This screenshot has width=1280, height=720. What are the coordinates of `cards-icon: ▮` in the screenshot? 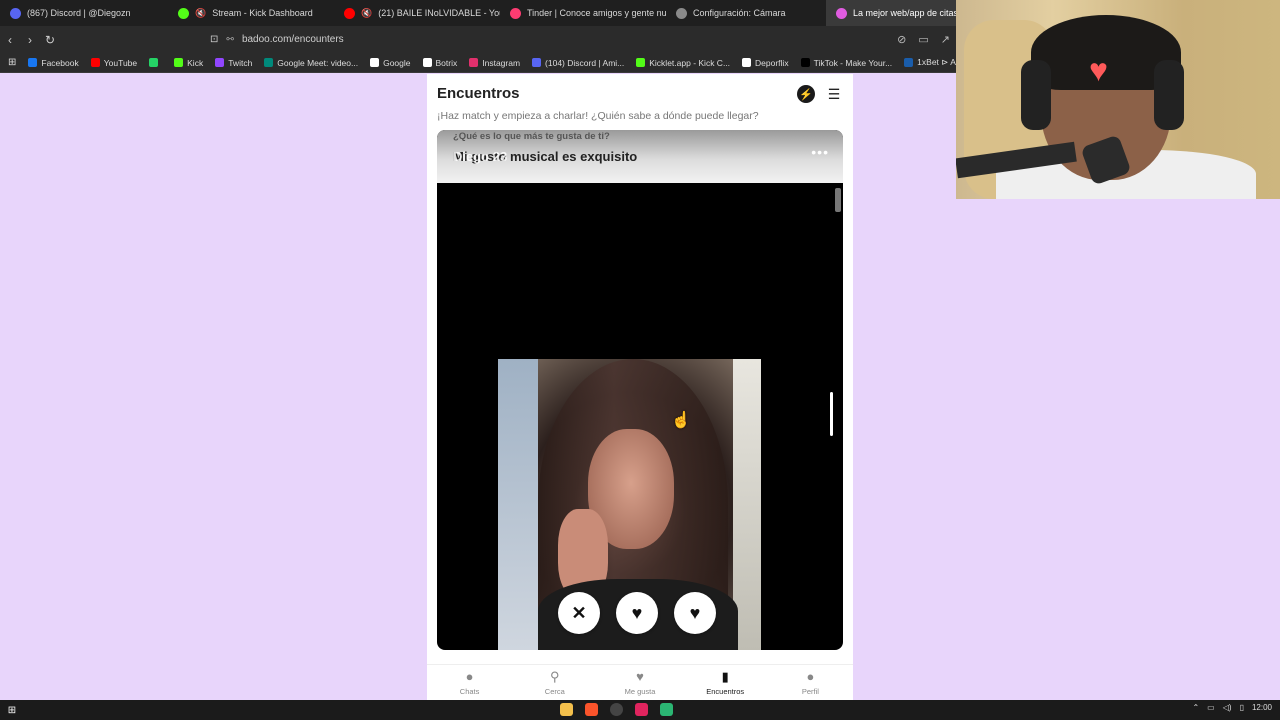 It's located at (725, 676).